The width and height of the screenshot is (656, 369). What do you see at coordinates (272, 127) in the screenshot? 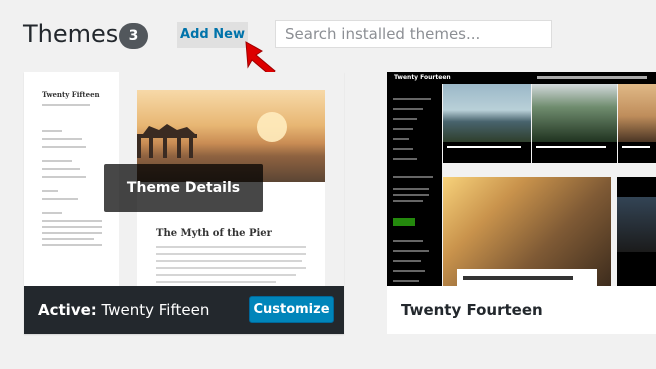
I see `sun-shape` at bounding box center [272, 127].